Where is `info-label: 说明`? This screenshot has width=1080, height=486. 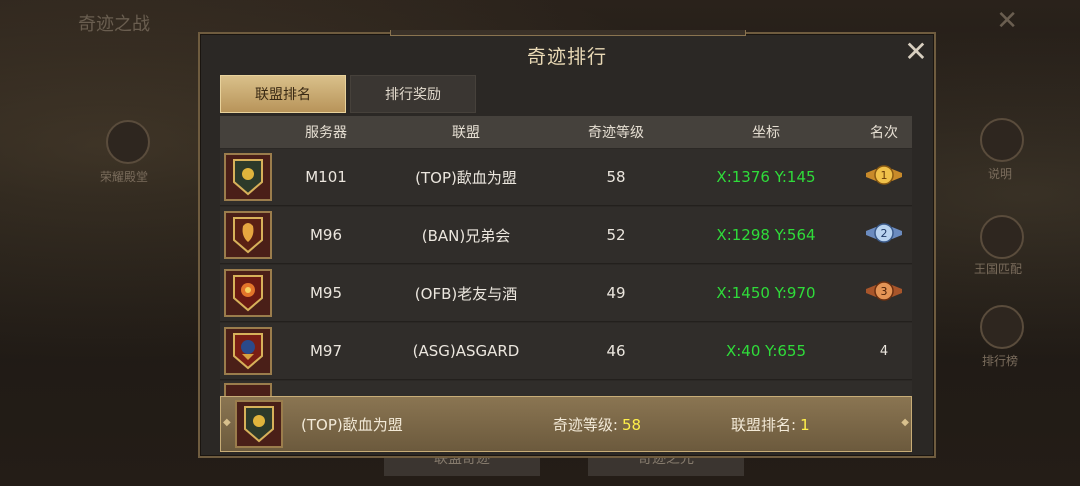
info-label: 说明 is located at coordinates (1000, 174).